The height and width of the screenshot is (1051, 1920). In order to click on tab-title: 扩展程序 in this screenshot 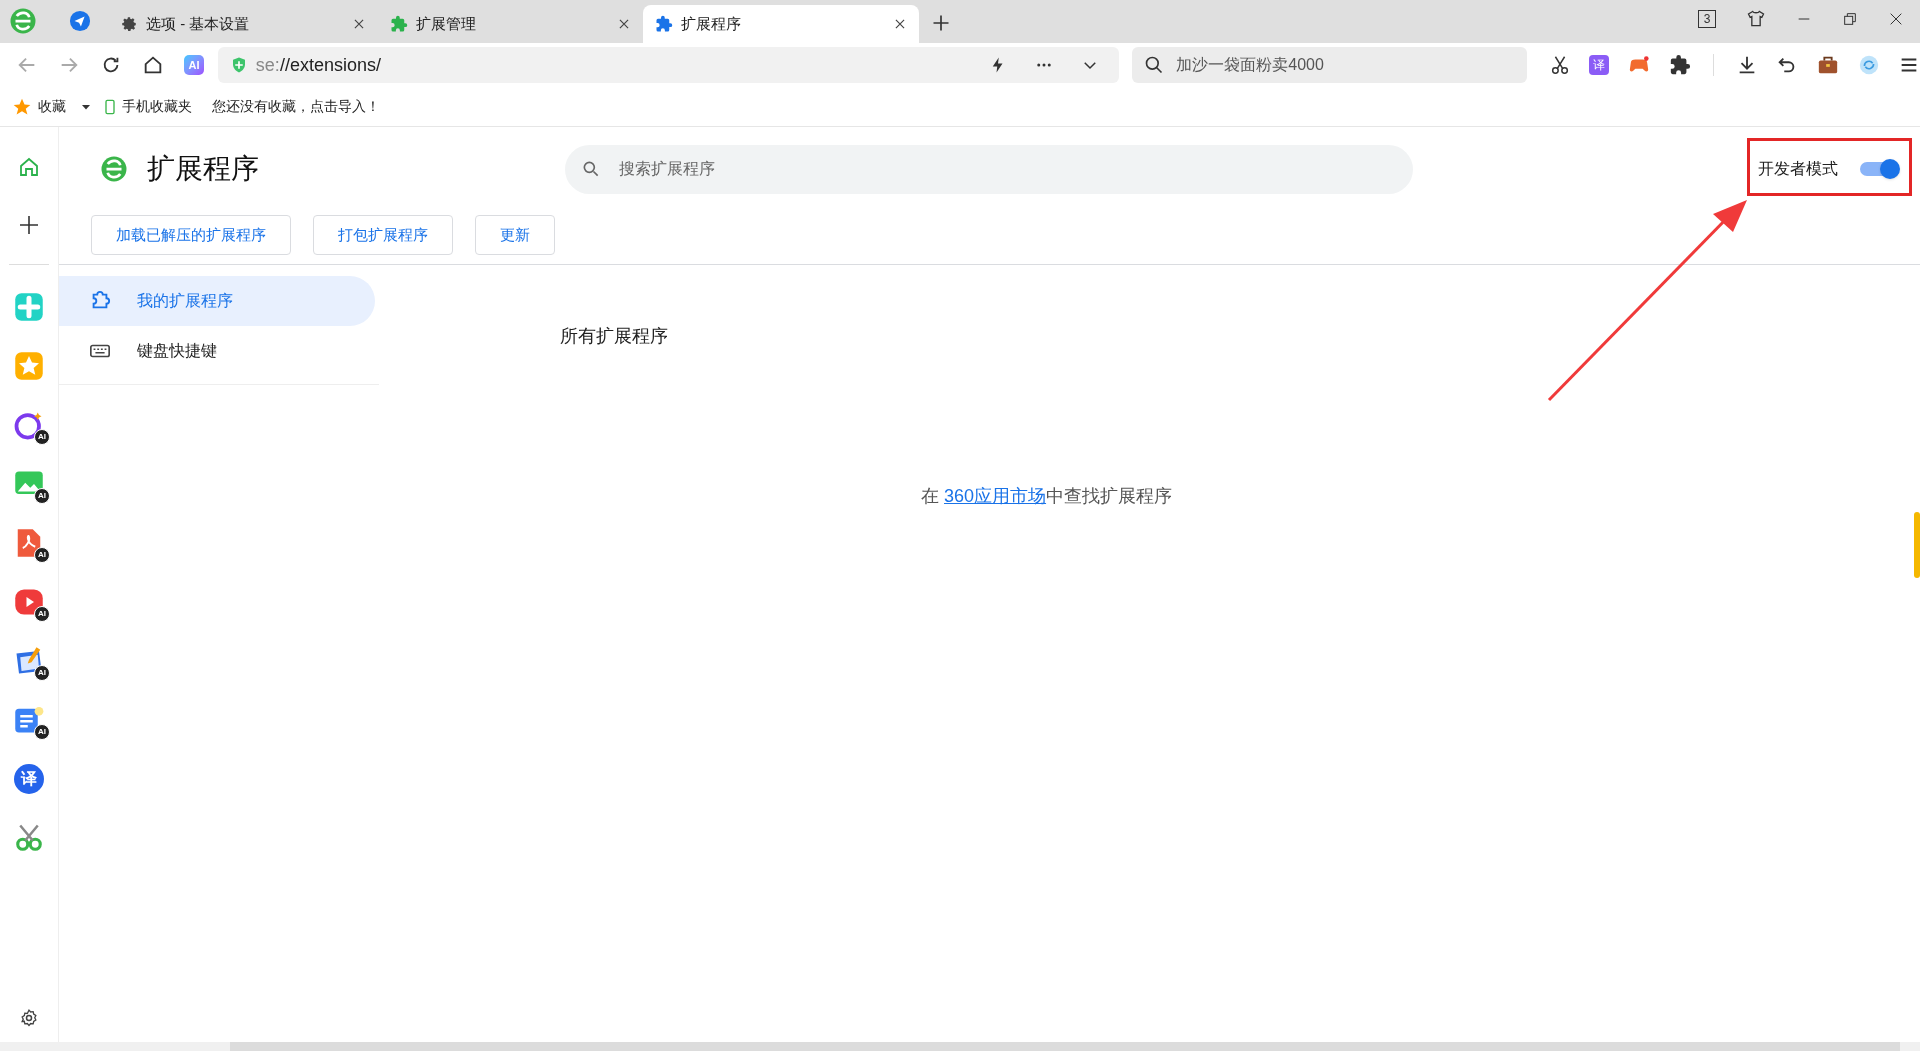, I will do `click(711, 23)`.